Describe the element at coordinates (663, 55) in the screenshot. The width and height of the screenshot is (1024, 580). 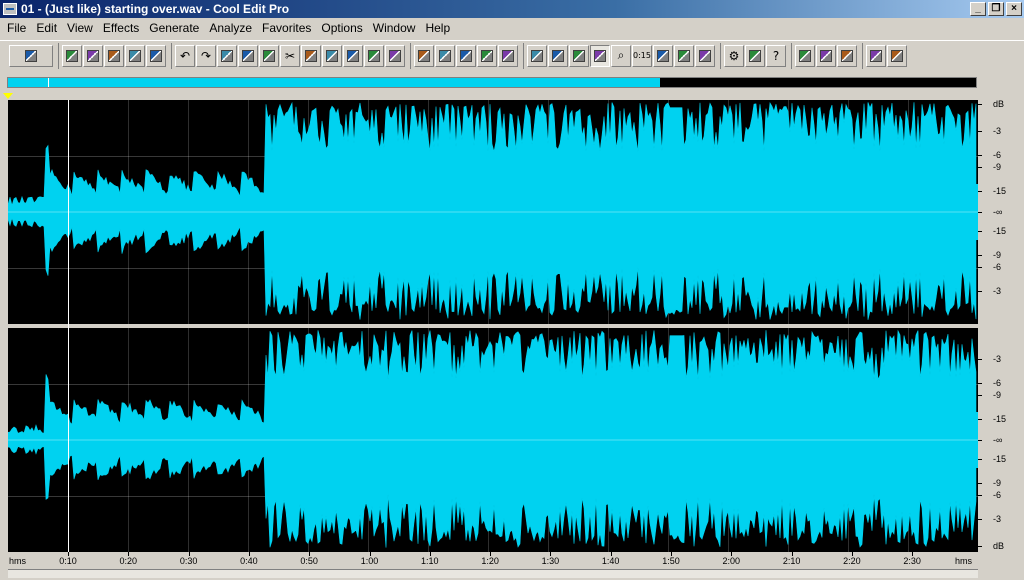
I see `marker-button` at that location.